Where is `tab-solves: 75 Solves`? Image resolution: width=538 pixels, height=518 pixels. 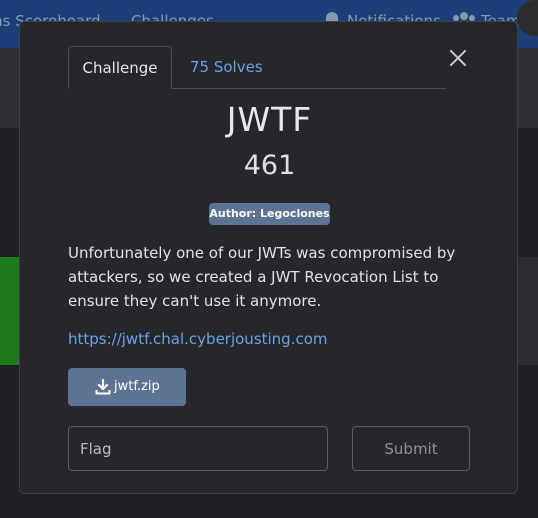 tab-solves: 75 Solves is located at coordinates (226, 67).